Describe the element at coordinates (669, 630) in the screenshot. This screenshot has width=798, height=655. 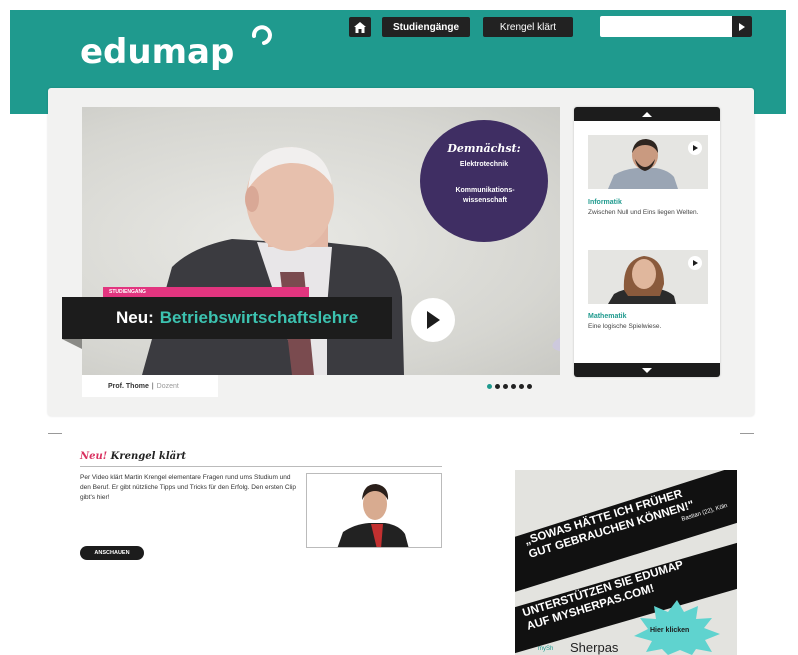
I see `hier-klicken-label: Hier klicken` at that location.